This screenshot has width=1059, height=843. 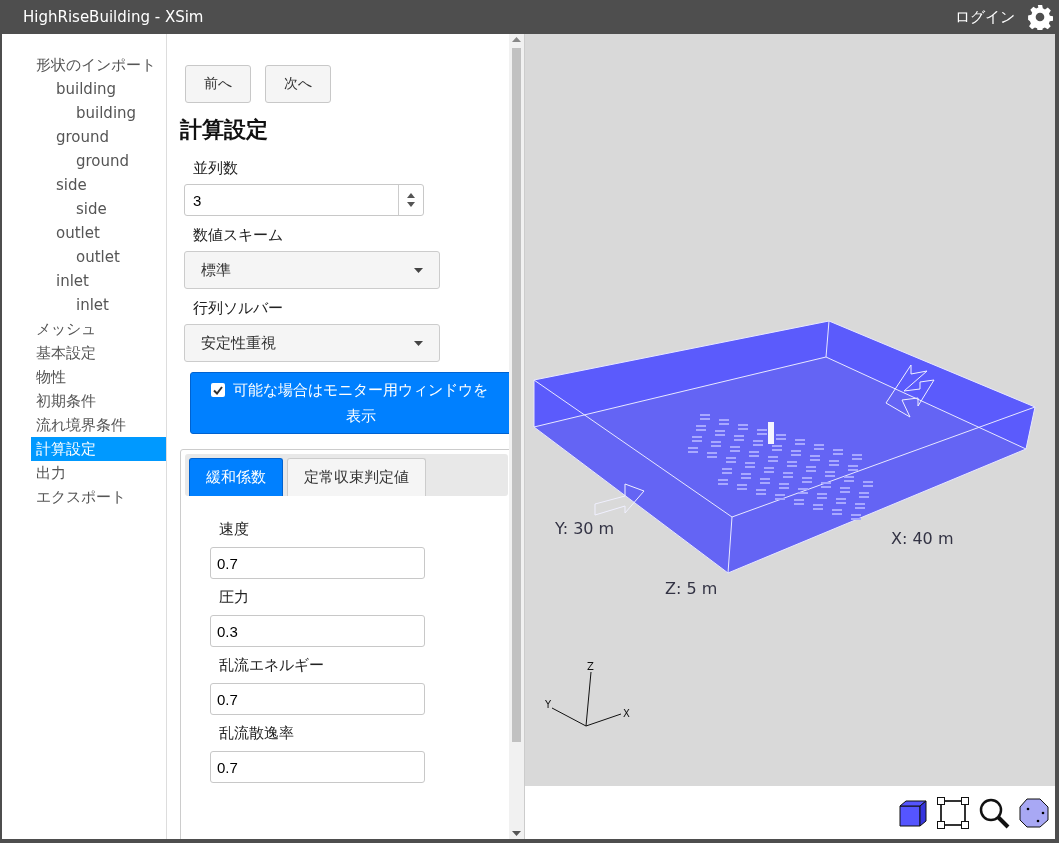 What do you see at coordinates (922, 538) in the screenshot?
I see `dimension-label: X: 40 m` at bounding box center [922, 538].